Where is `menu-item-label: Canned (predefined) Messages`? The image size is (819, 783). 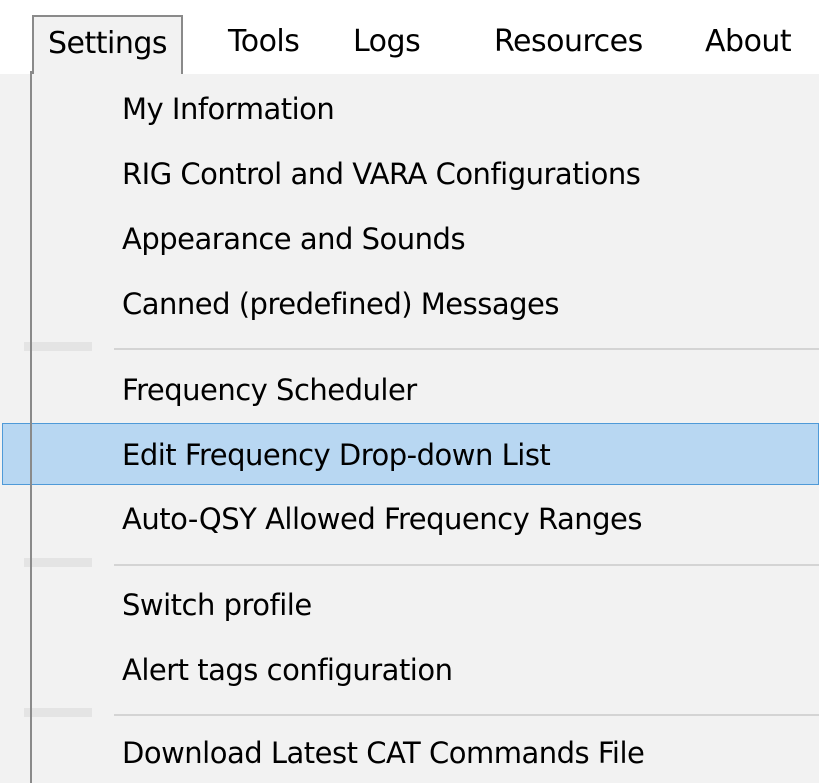
menu-item-label: Canned (predefined) Messages is located at coordinates (341, 304).